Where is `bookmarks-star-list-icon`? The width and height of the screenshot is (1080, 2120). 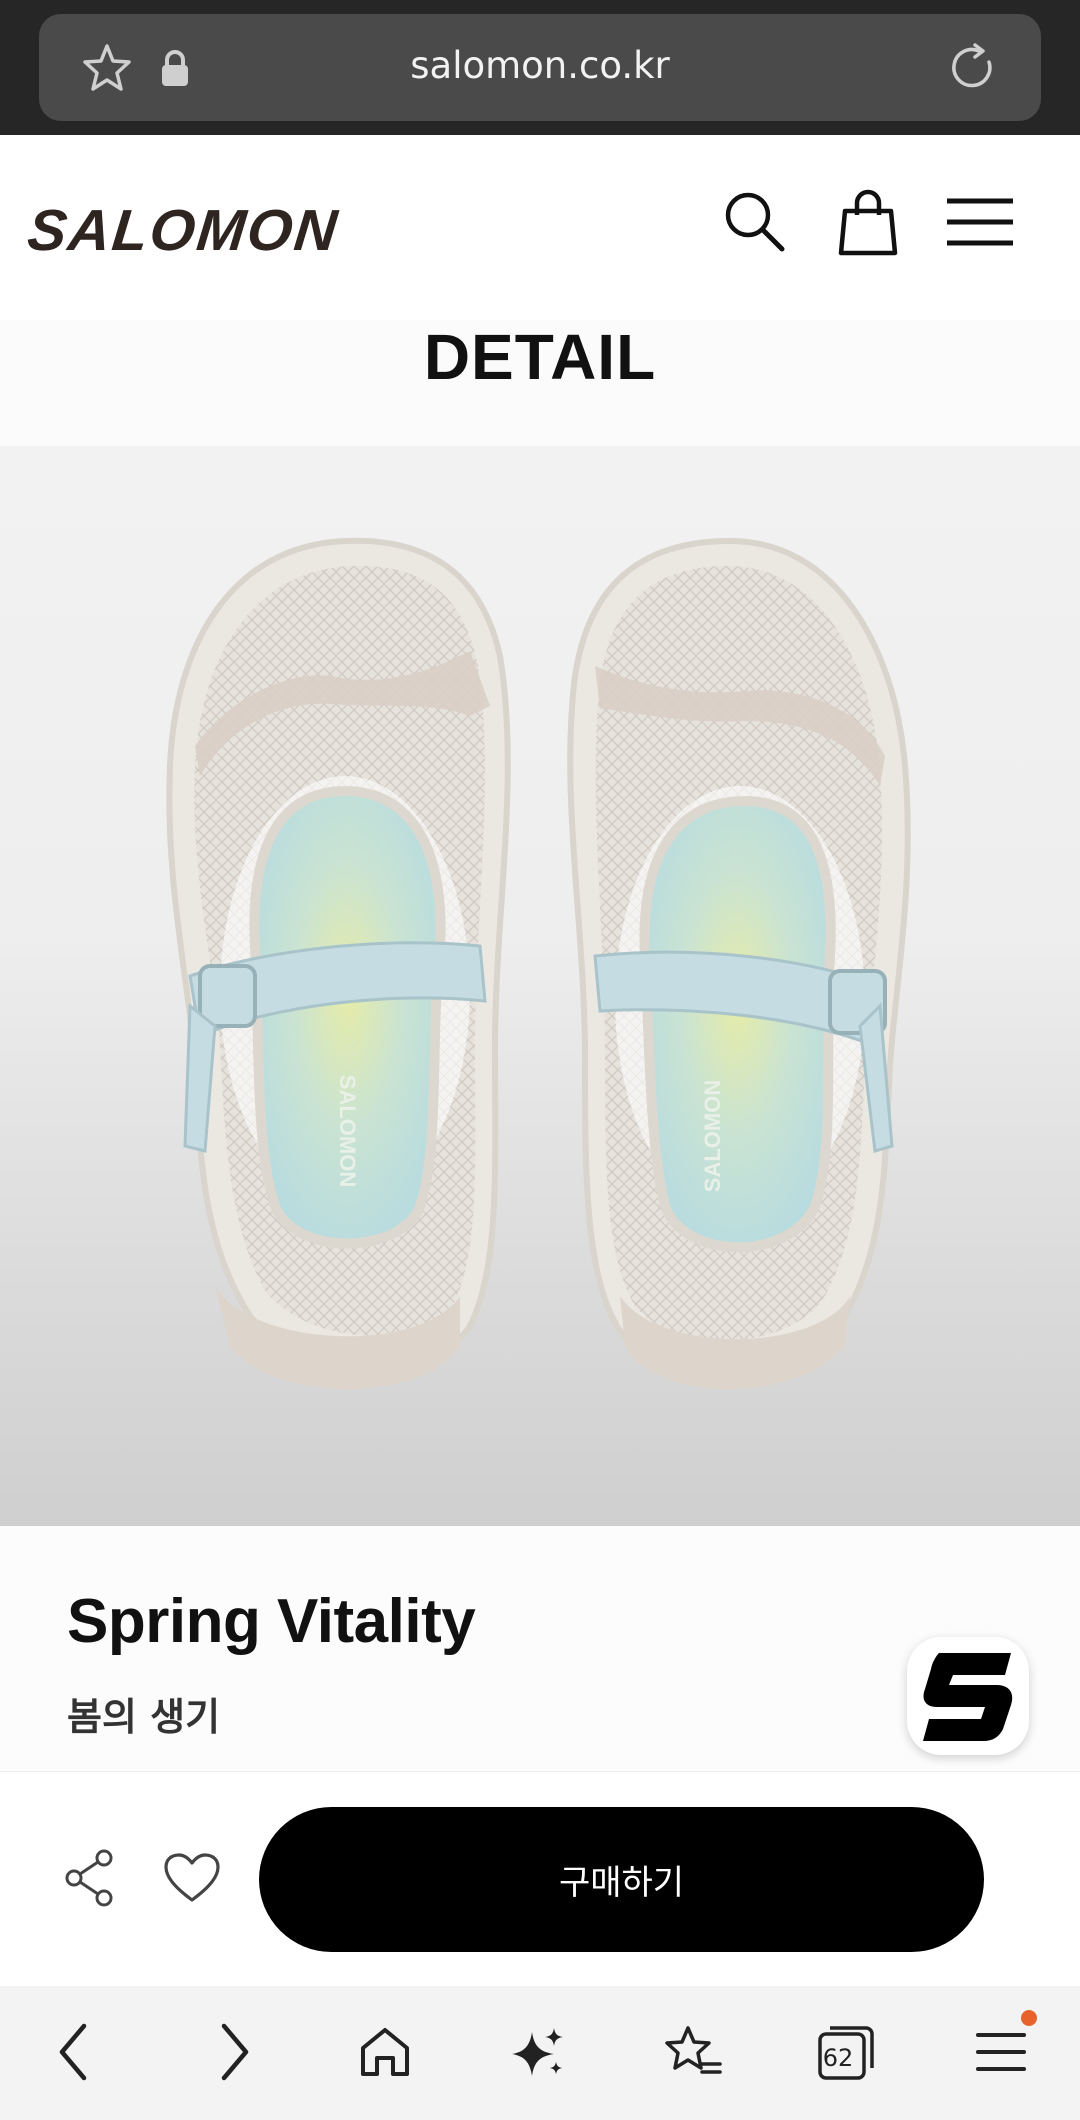 bookmarks-star-list-icon is located at coordinates (693, 2050).